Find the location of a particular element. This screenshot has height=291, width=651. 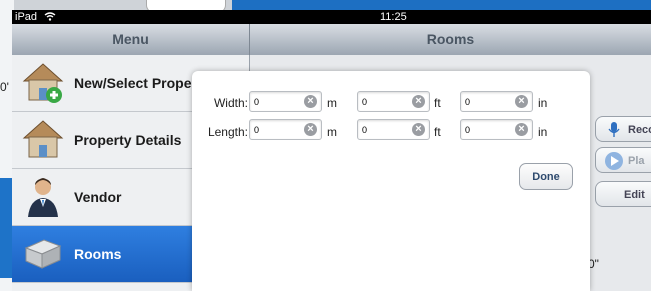

play-button: Pla is located at coordinates (623, 160).